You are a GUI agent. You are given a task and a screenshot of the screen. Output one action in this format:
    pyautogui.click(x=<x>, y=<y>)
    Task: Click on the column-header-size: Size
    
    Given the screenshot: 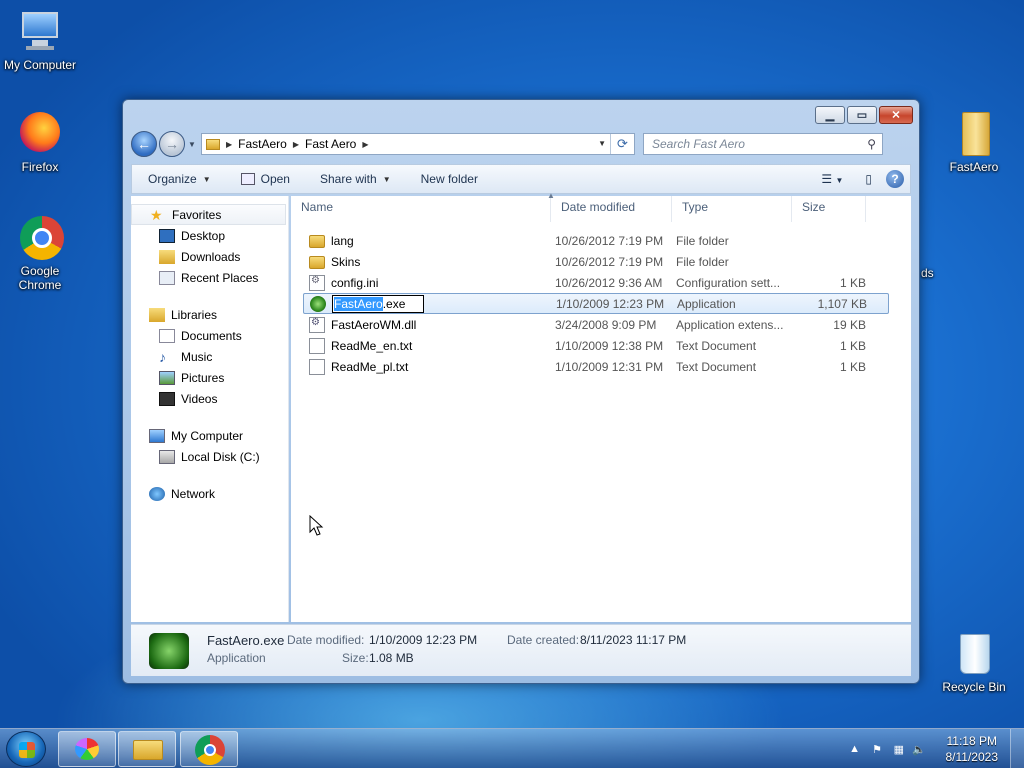 What is the action you would take?
    pyautogui.click(x=829, y=209)
    